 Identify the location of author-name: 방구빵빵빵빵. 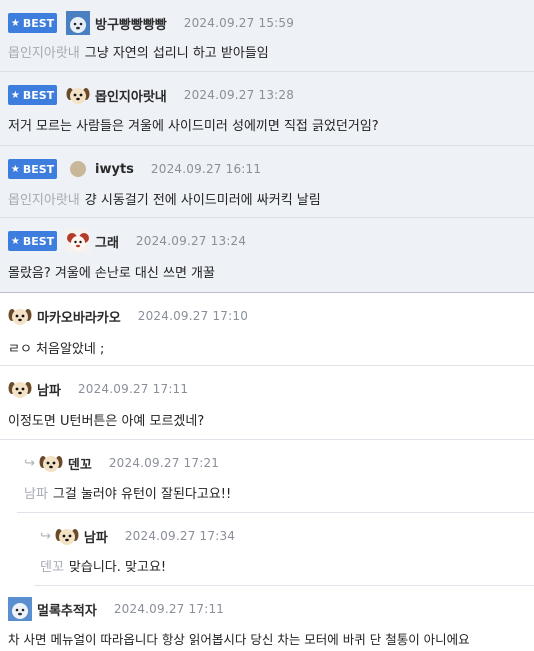
(131, 23).